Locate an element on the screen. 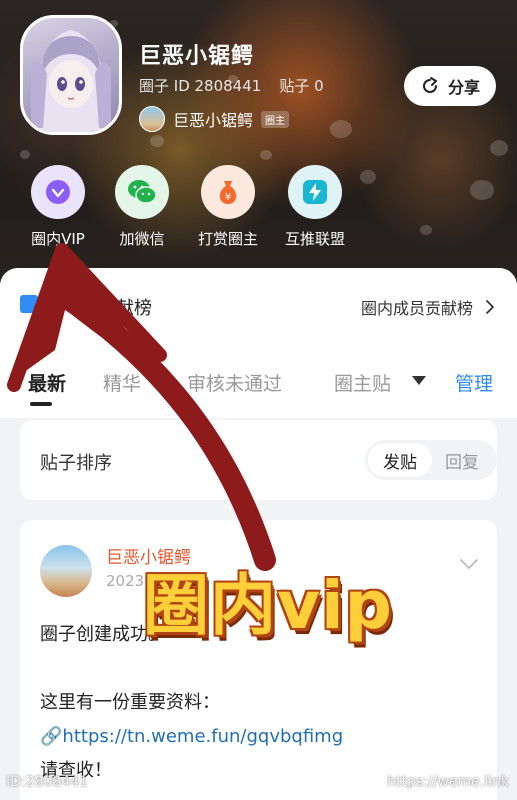  member-contribution-link: 圈内成员贡献榜 is located at coordinates (428, 307).